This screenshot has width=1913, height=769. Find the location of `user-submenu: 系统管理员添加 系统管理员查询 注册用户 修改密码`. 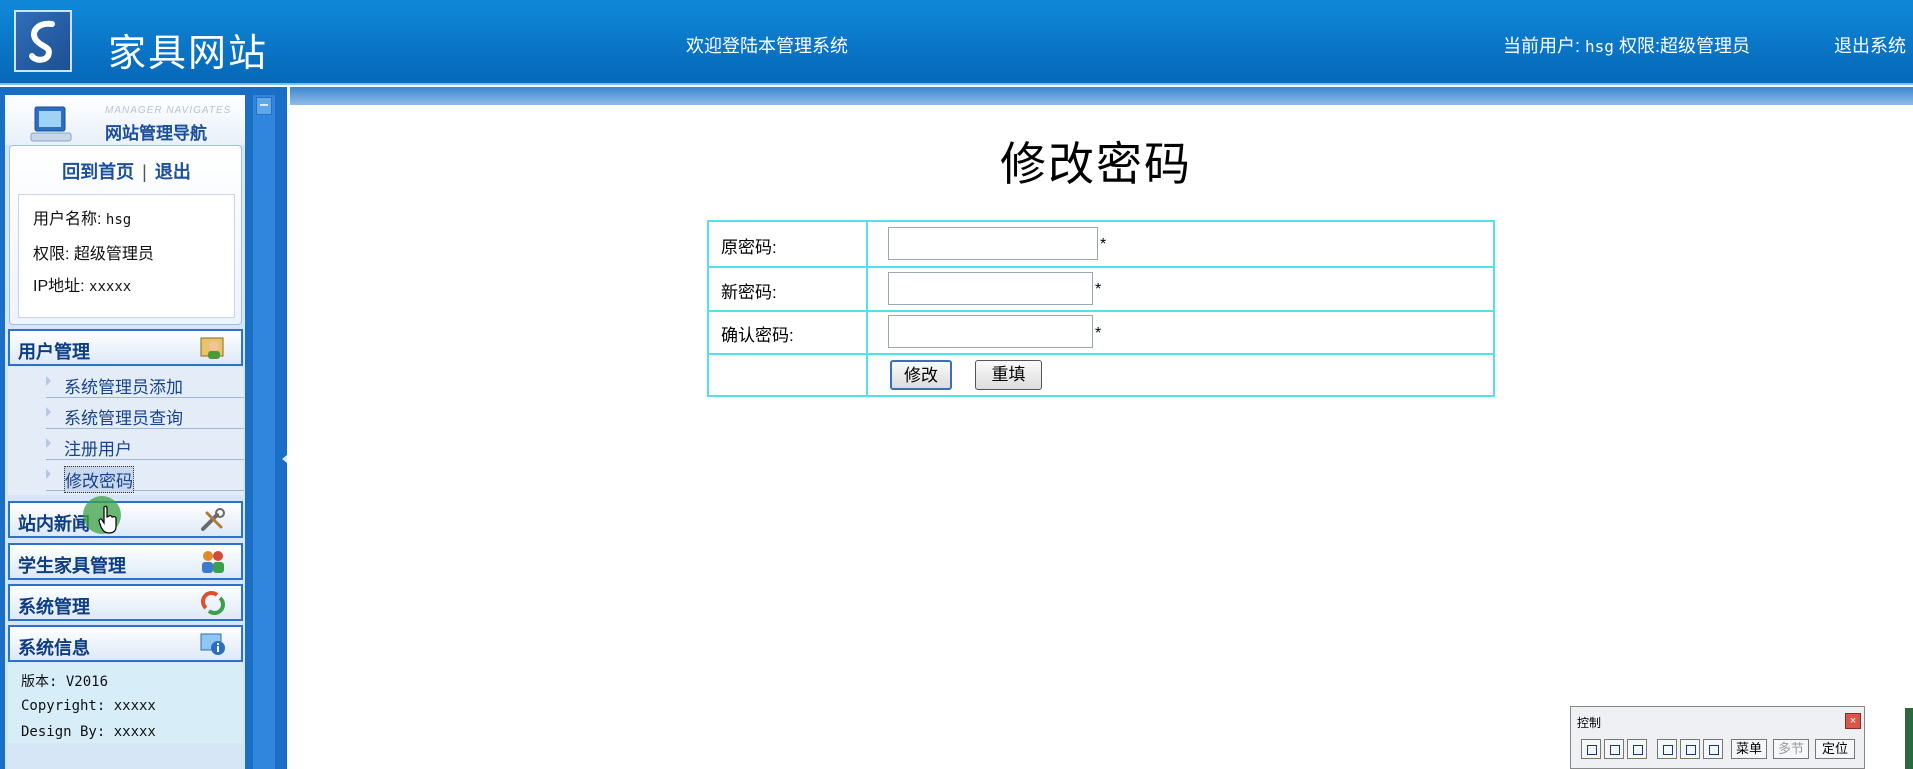

user-submenu: 系统管理员添加 系统管理员查询 注册用户 修改密码 is located at coordinates (126, 431).